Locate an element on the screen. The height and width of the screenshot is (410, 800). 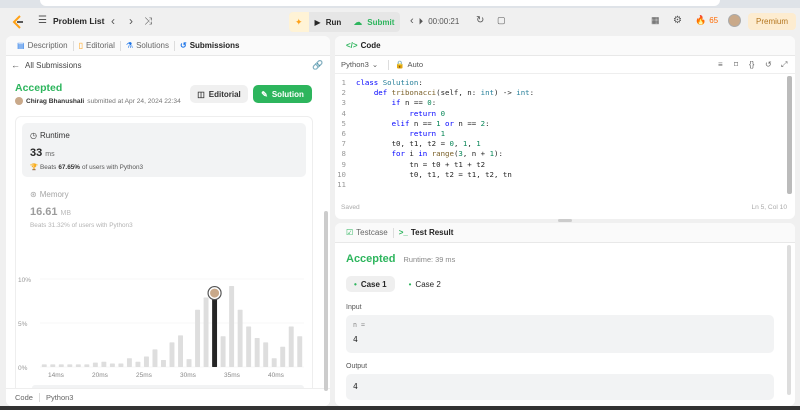
code-line: 11 is located at coordinates (345, 185).